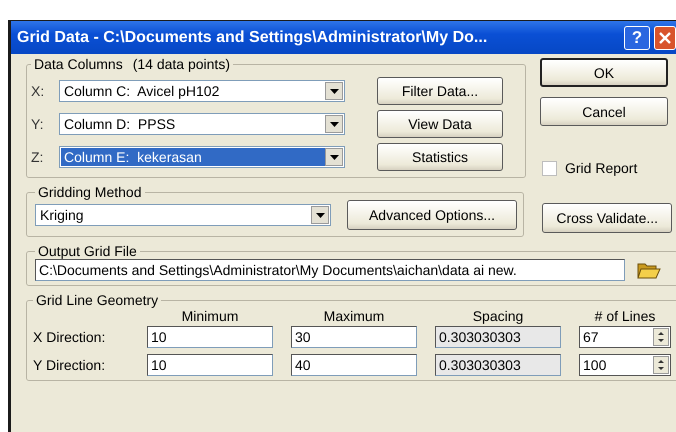 This screenshot has height=432, width=676. I want to click on column-dropdown: Column C: Avicel pH102, so click(202, 91).